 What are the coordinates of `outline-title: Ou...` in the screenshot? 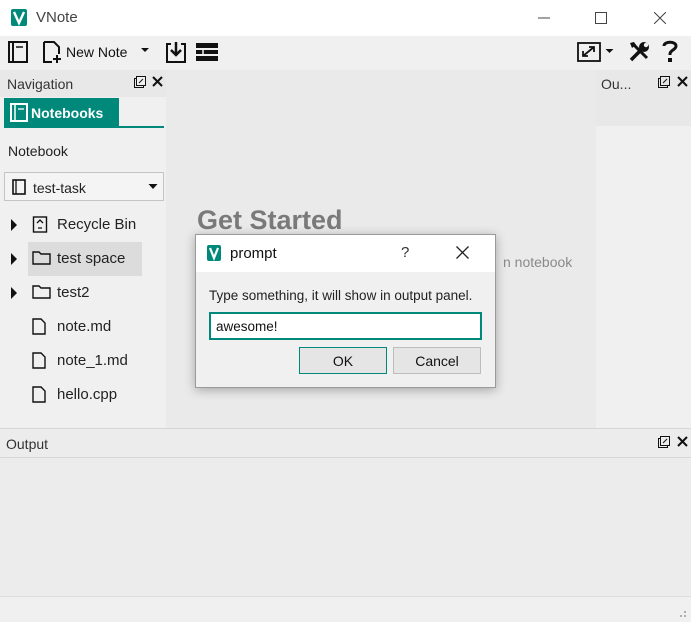 It's located at (616, 84).